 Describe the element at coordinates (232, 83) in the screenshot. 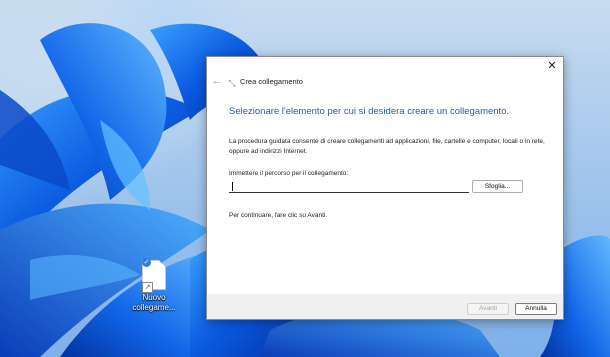

I see `shortcut-wizard-icon: ⤡` at that location.